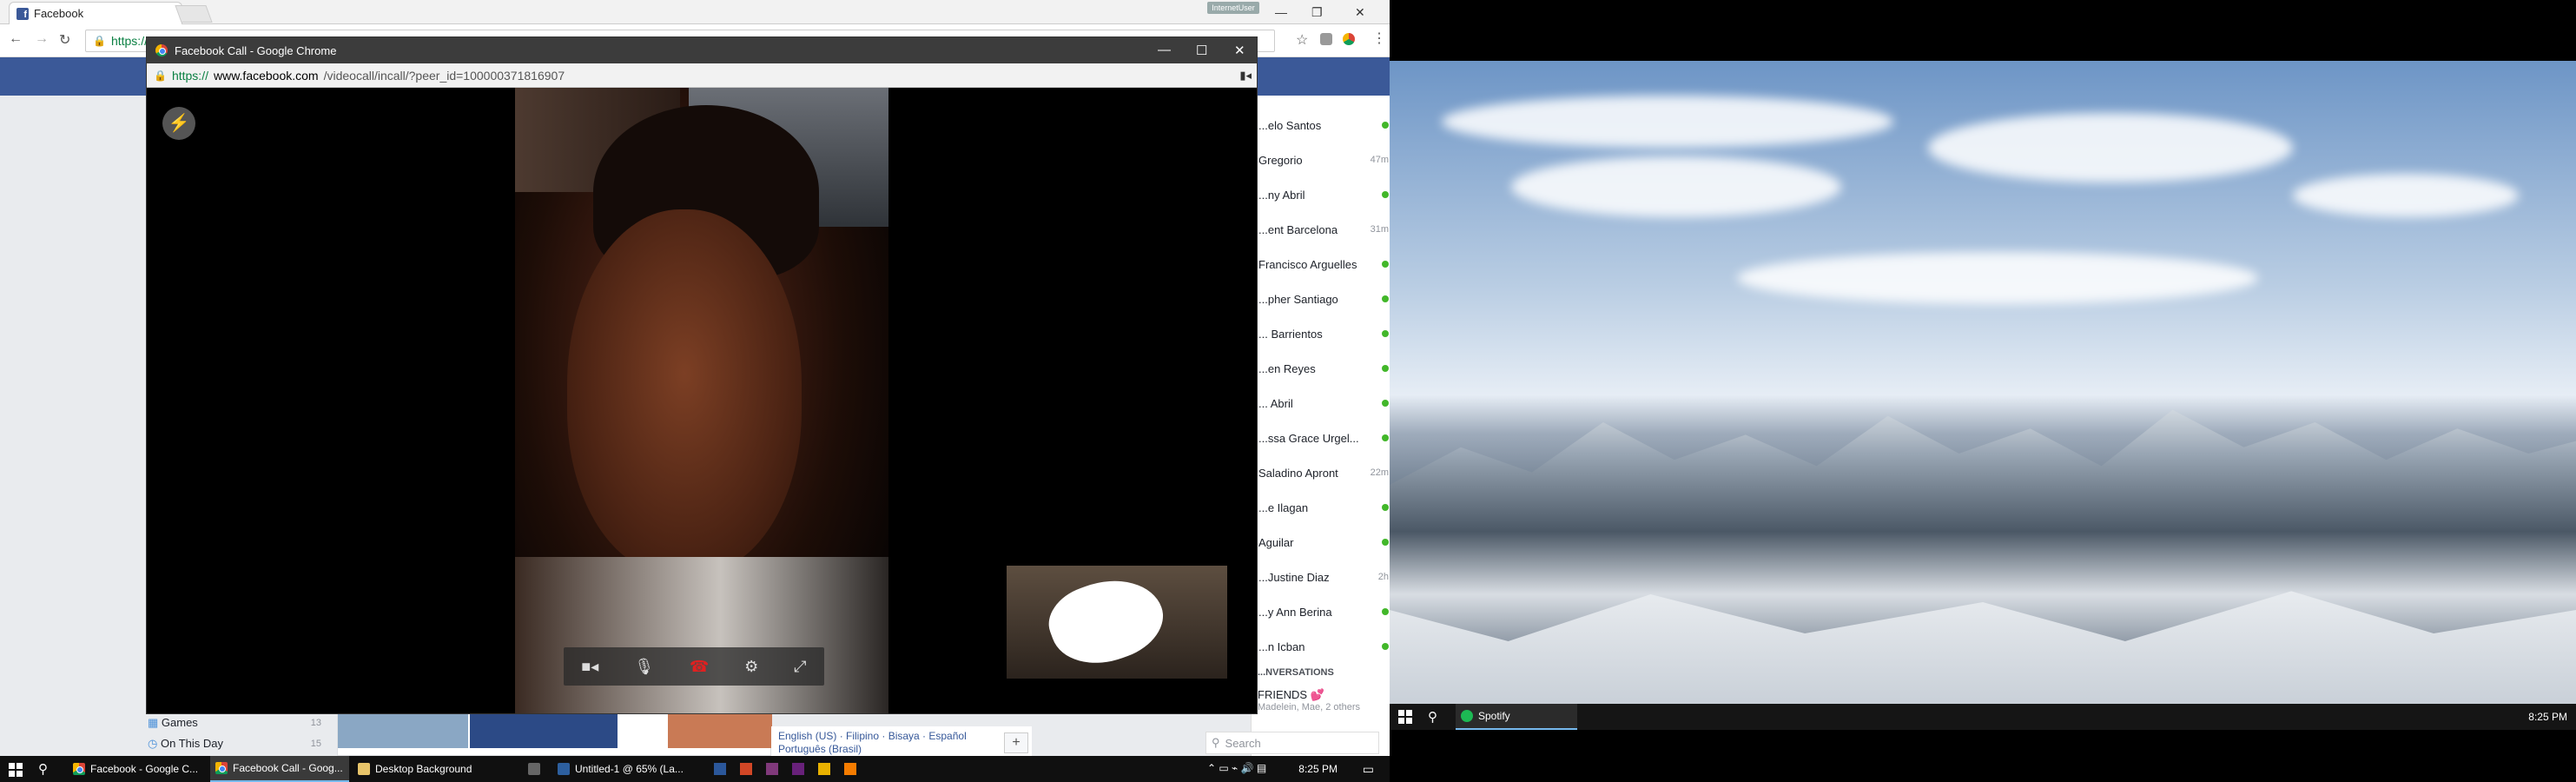  I want to click on fullscreen-icon: ⤢, so click(800, 667).